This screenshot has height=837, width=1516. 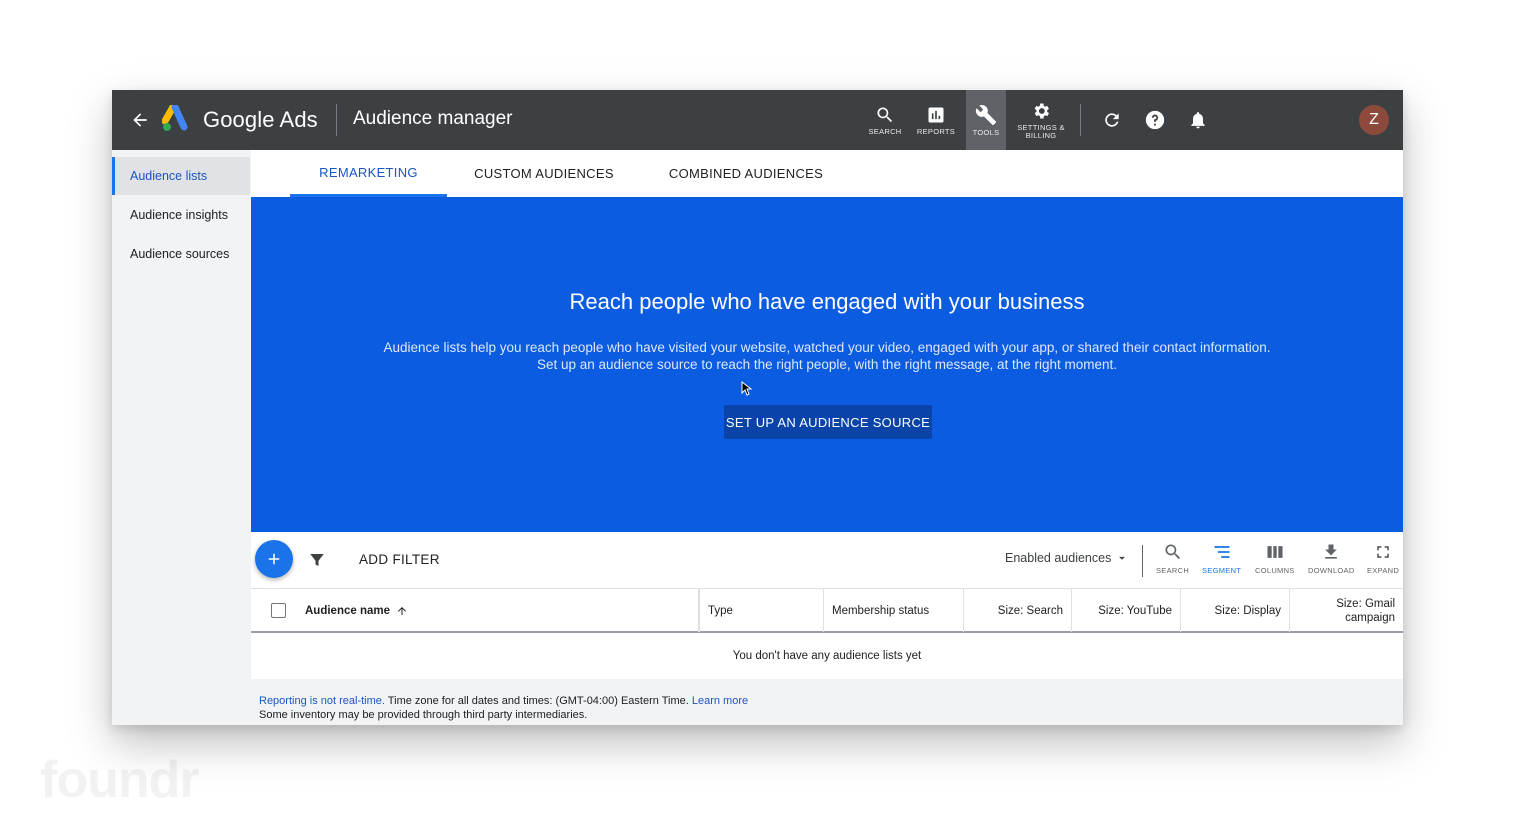 I want to click on add-filter-button: ADD FILTER, so click(x=399, y=559).